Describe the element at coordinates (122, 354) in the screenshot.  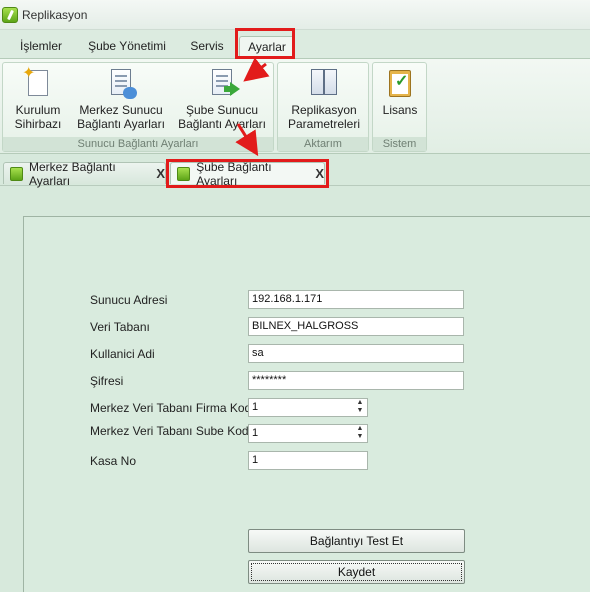
I see `username-label: Kullanici Adi` at that location.